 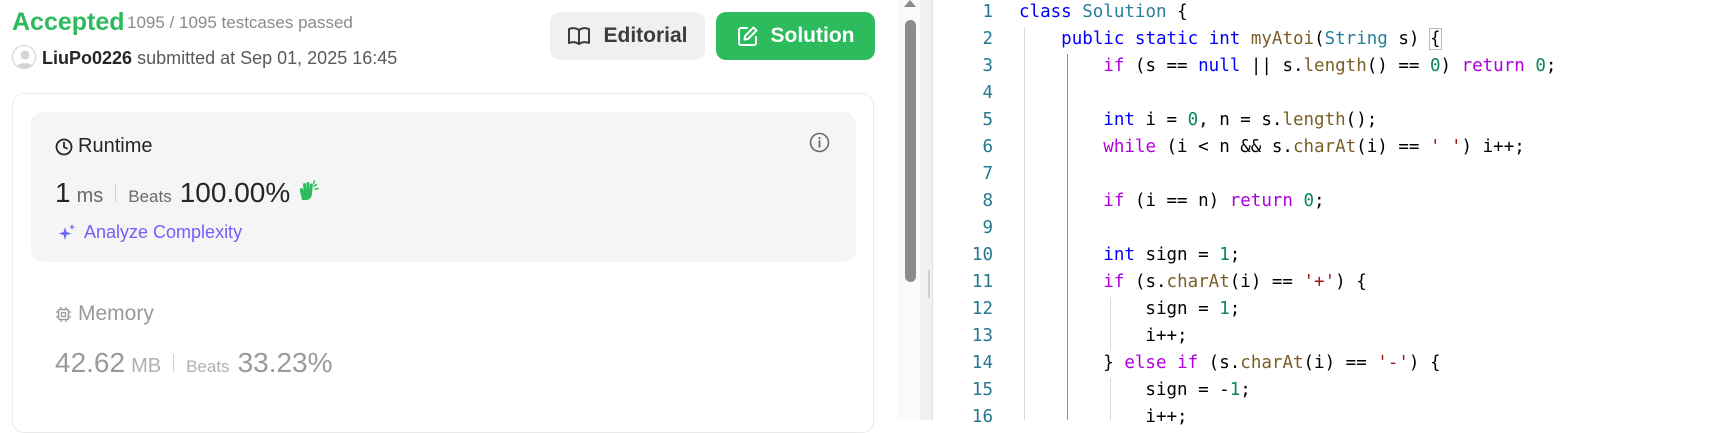 I want to click on line-number: 2, so click(x=987, y=39).